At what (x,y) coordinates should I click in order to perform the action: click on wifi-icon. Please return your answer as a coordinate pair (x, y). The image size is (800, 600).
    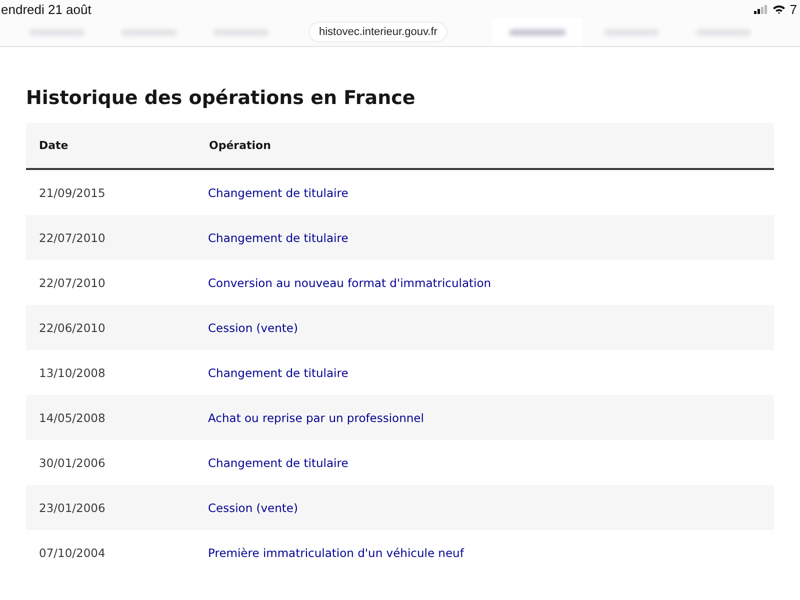
    Looking at the image, I should click on (778, 9).